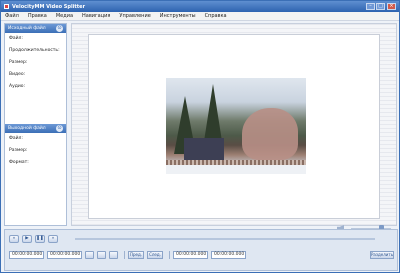  Describe the element at coordinates (64, 255) in the screenshot. I see `time-end-field: 00:00:00.000` at that location.